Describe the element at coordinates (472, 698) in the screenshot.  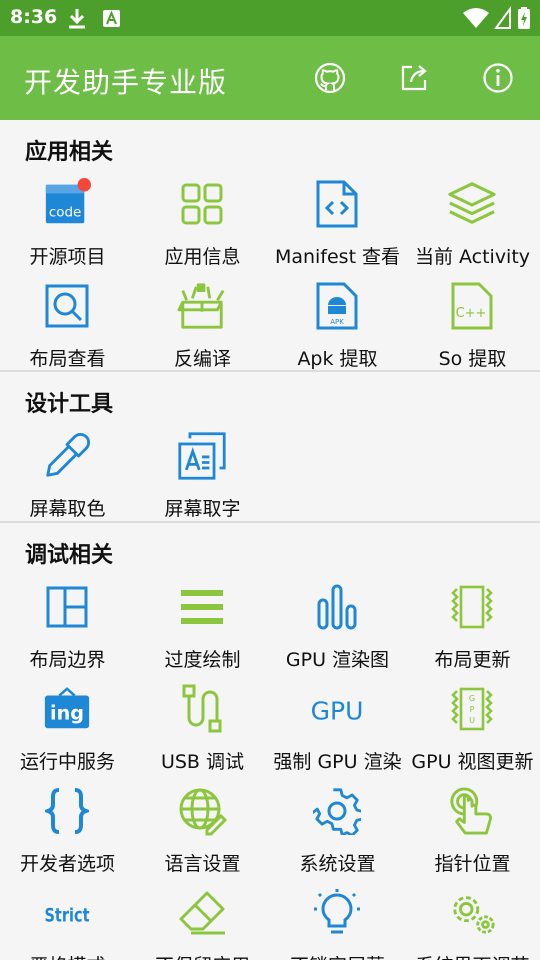
I see `svg-text: G` at that location.